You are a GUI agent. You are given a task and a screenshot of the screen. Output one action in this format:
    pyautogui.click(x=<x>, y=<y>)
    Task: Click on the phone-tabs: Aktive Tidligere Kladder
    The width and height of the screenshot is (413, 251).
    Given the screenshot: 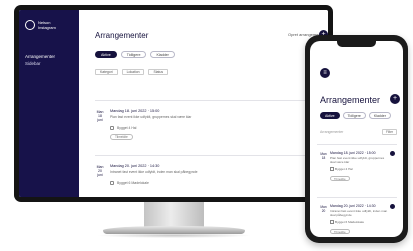 What is the action you would take?
    pyautogui.click(x=355, y=115)
    